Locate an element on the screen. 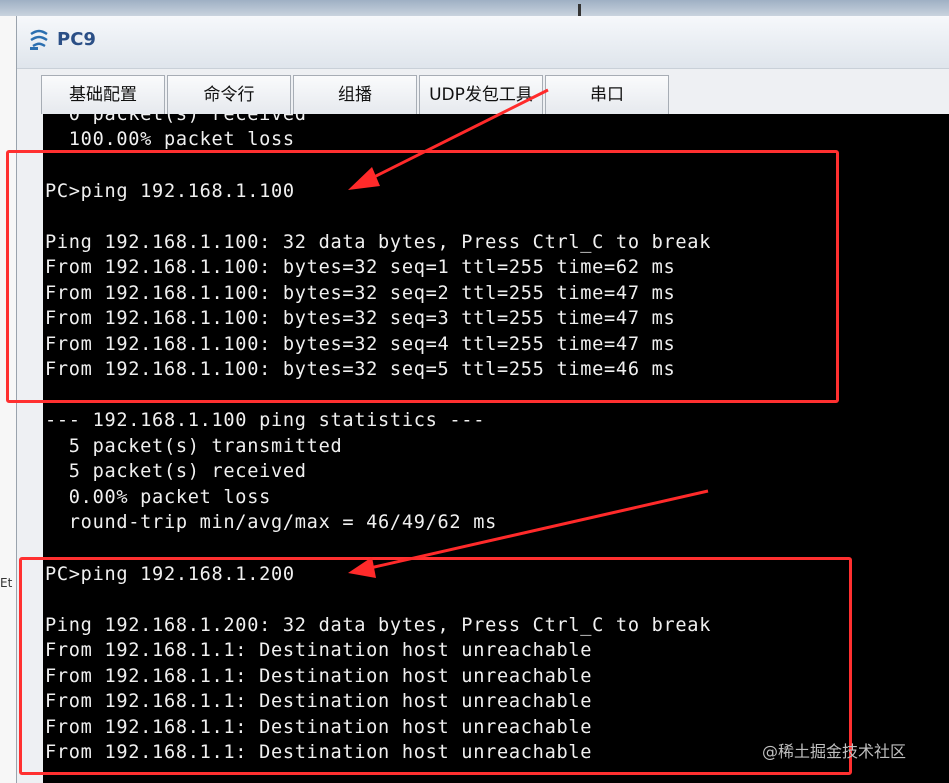 This screenshot has width=949, height=783. terminal-line: --- 192.168.1.100 ping statistics --- is located at coordinates (265, 420).